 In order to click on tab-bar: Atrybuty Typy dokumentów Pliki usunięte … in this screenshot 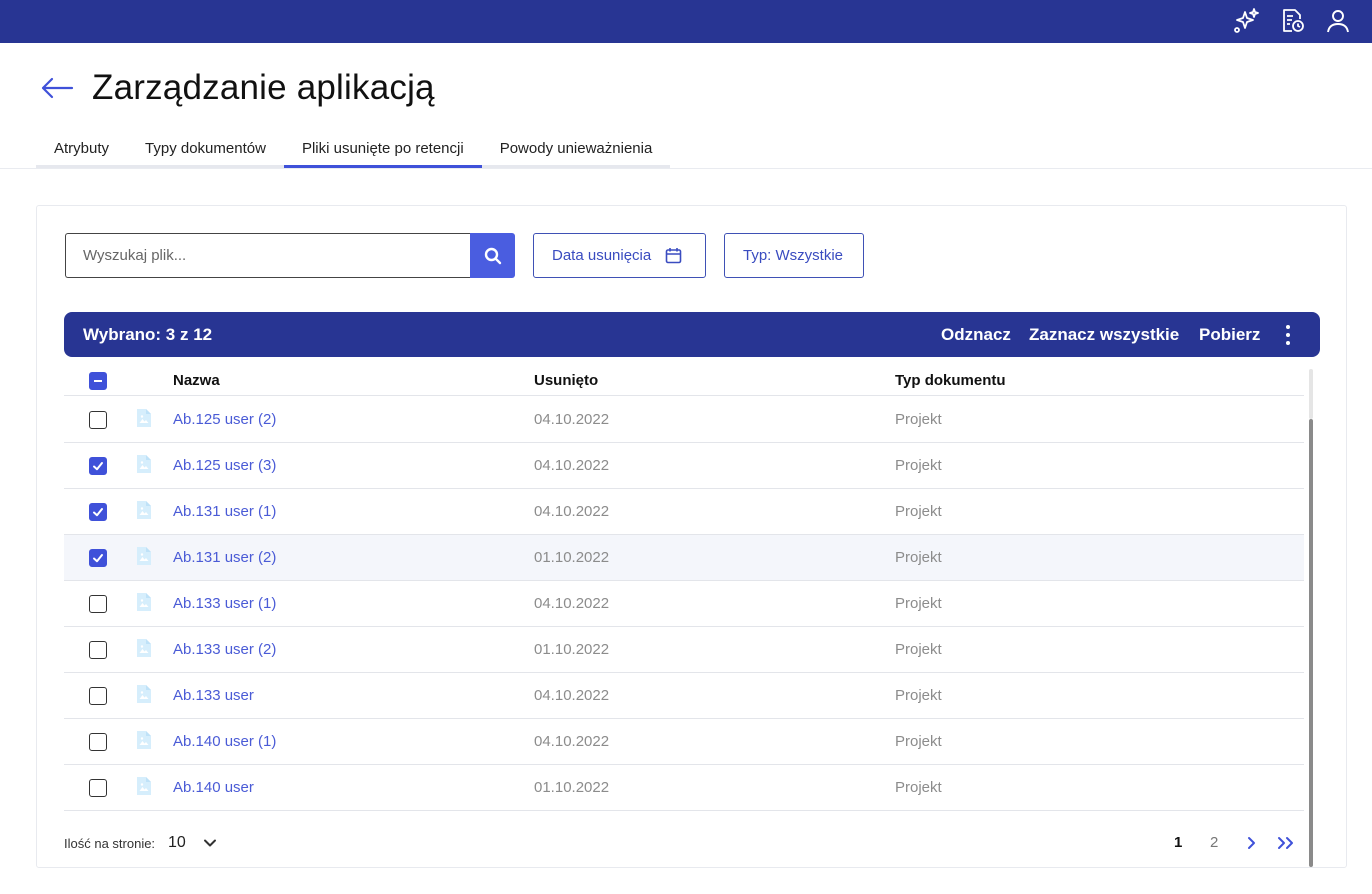, I will do `click(353, 150)`.